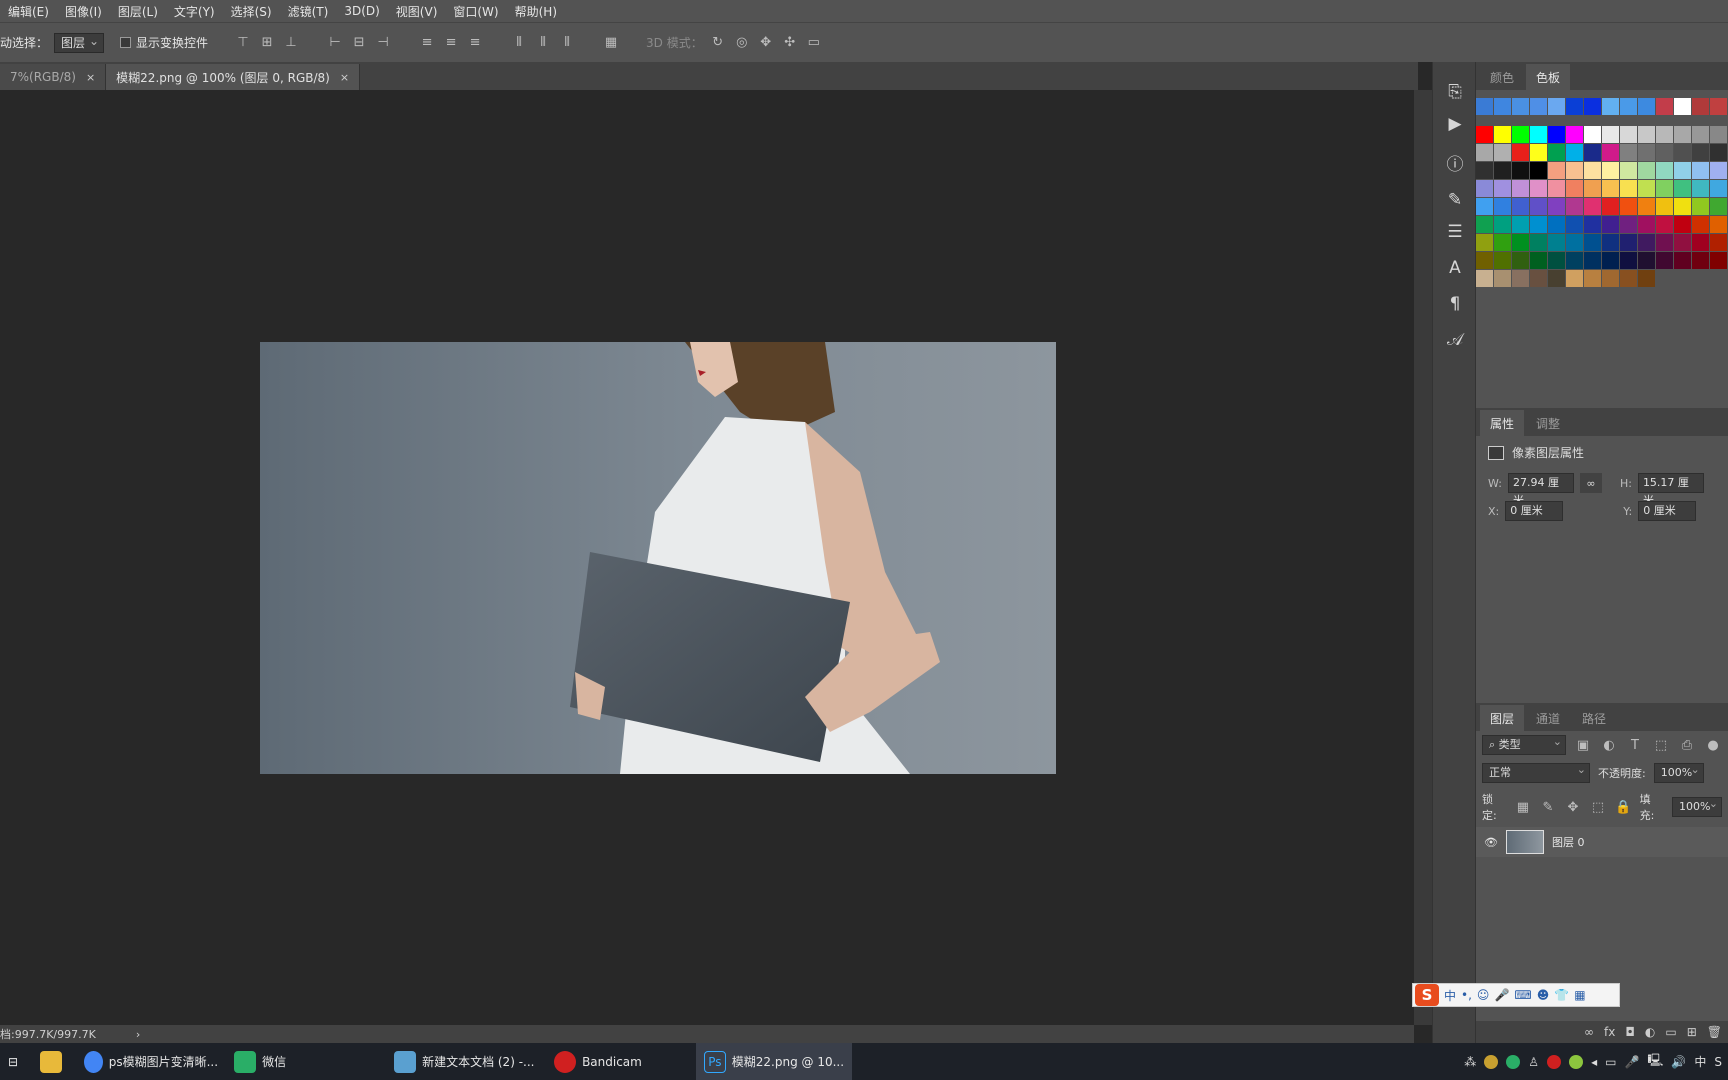  I want to click on blend-mode-dropdown: 正常, so click(1536, 772).